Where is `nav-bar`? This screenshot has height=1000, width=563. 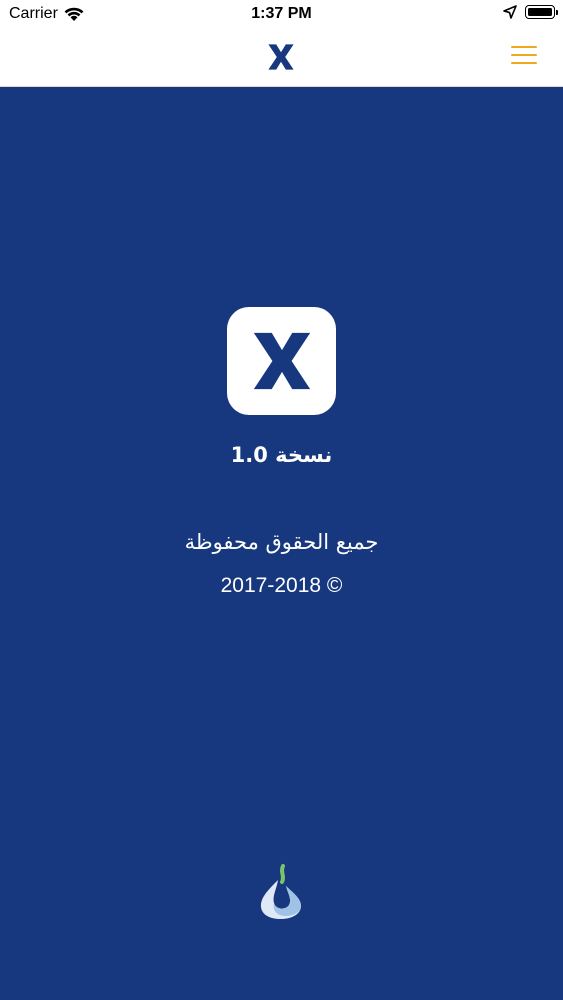
nav-bar is located at coordinates (281, 57).